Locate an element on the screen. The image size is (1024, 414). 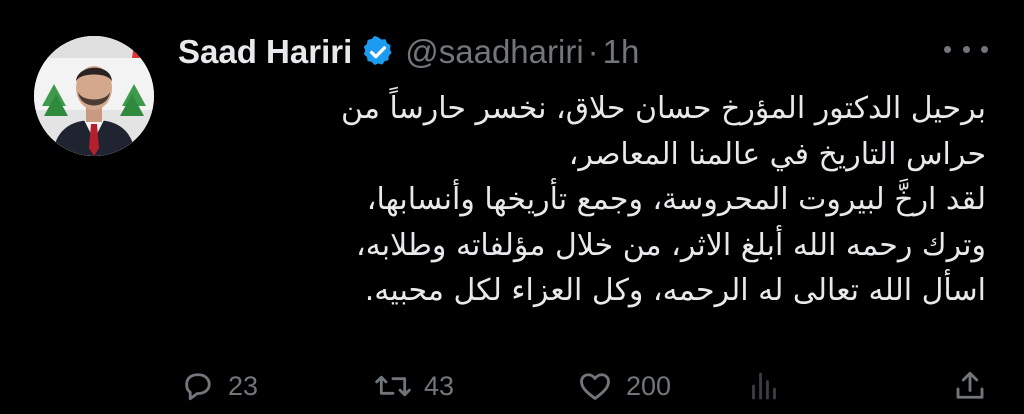
reply-button: 23 is located at coordinates (219, 386).